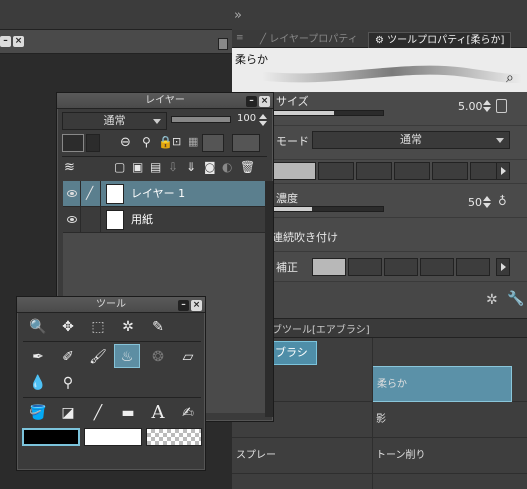 The height and width of the screenshot is (489, 527). What do you see at coordinates (113, 437) in the screenshot?
I see `sub-color-swatch` at bounding box center [113, 437].